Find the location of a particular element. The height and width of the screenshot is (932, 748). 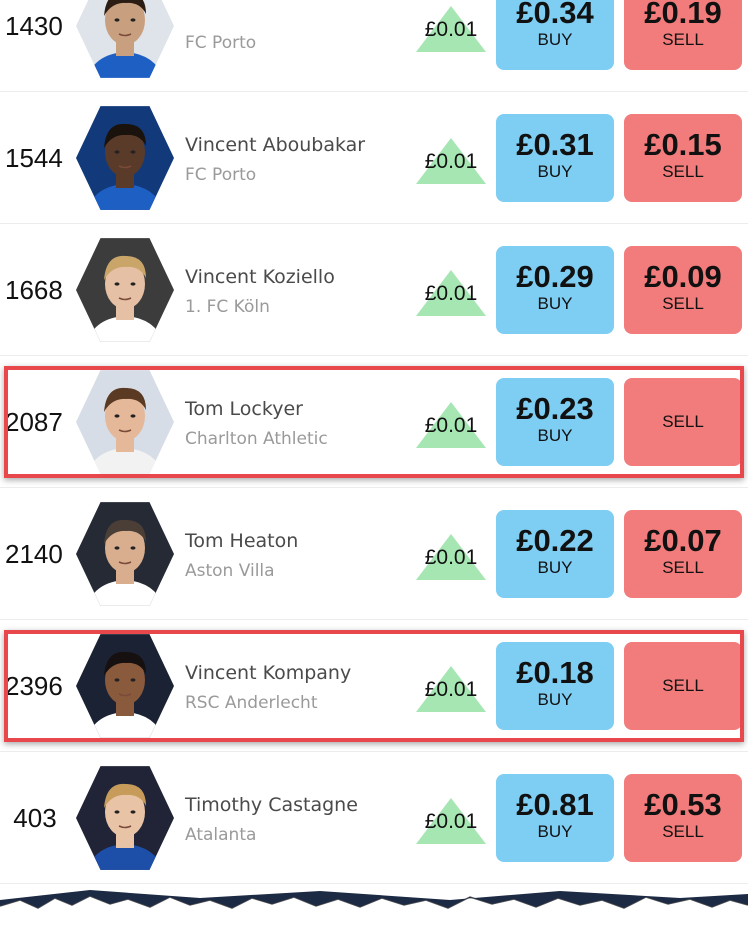

buy-price: £0.81 is located at coordinates (555, 804).